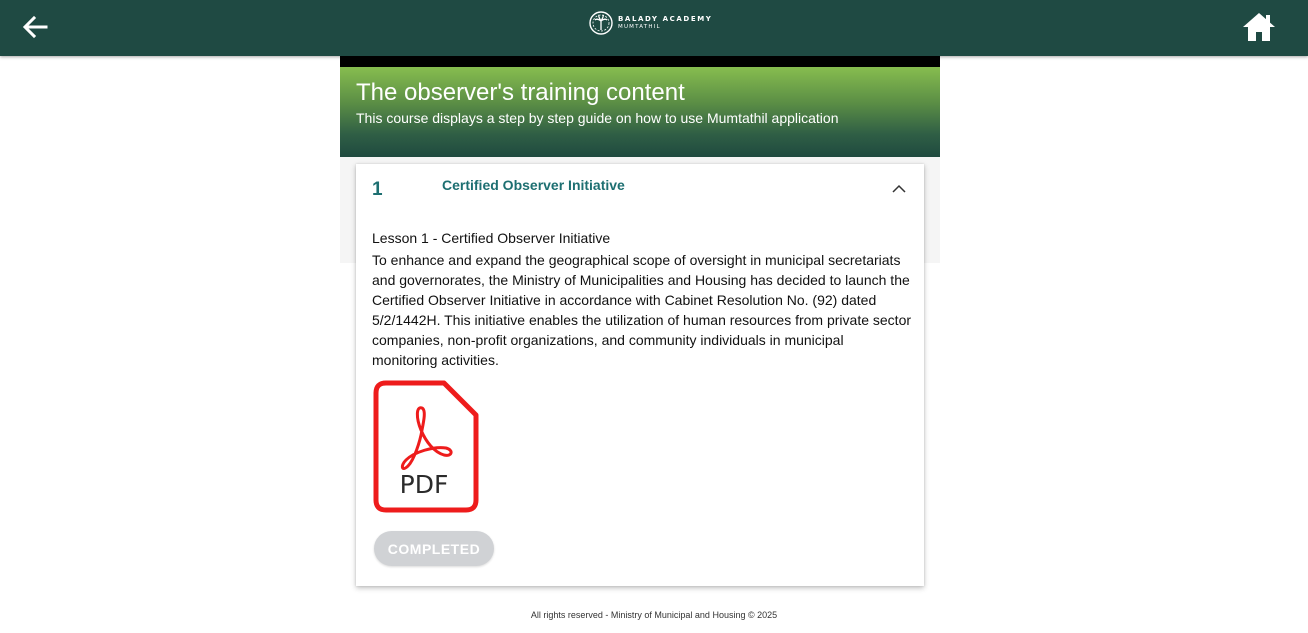 The height and width of the screenshot is (633, 1308). Describe the element at coordinates (533, 185) in the screenshot. I see `section-title: Certified Observer Initiative` at that location.